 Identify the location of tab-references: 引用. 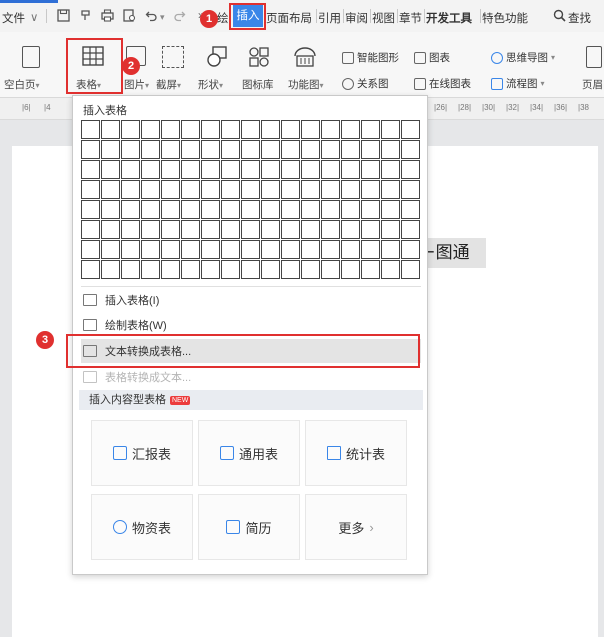
(329, 18).